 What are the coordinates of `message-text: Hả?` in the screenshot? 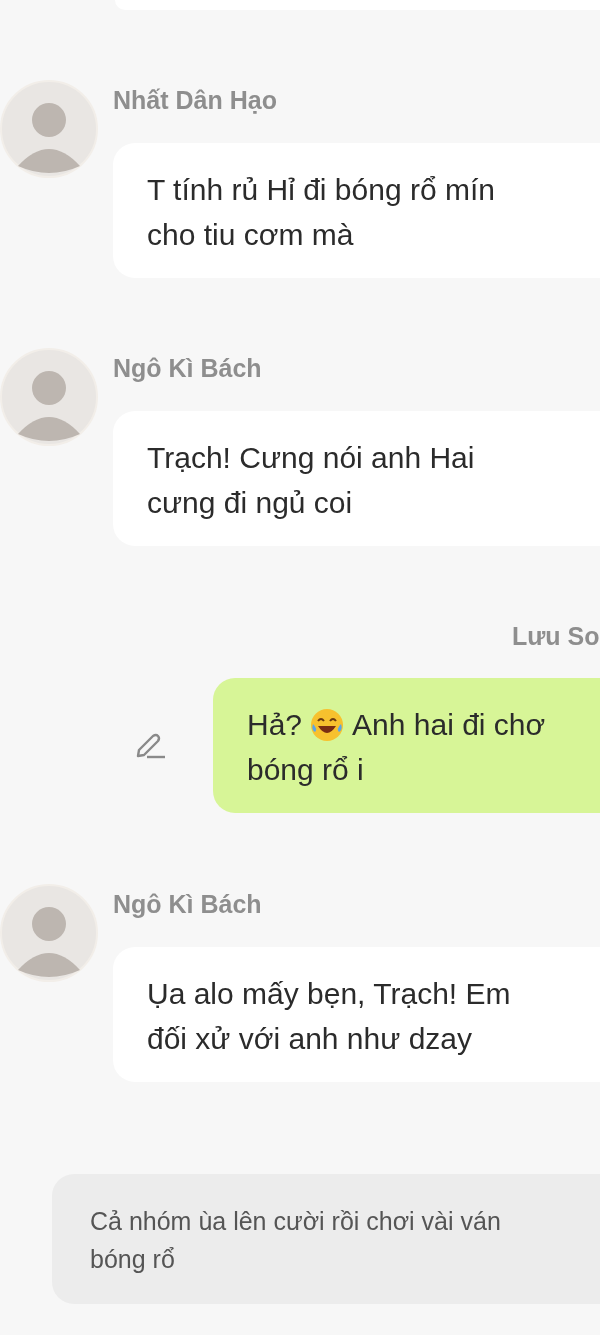 It's located at (275, 725).